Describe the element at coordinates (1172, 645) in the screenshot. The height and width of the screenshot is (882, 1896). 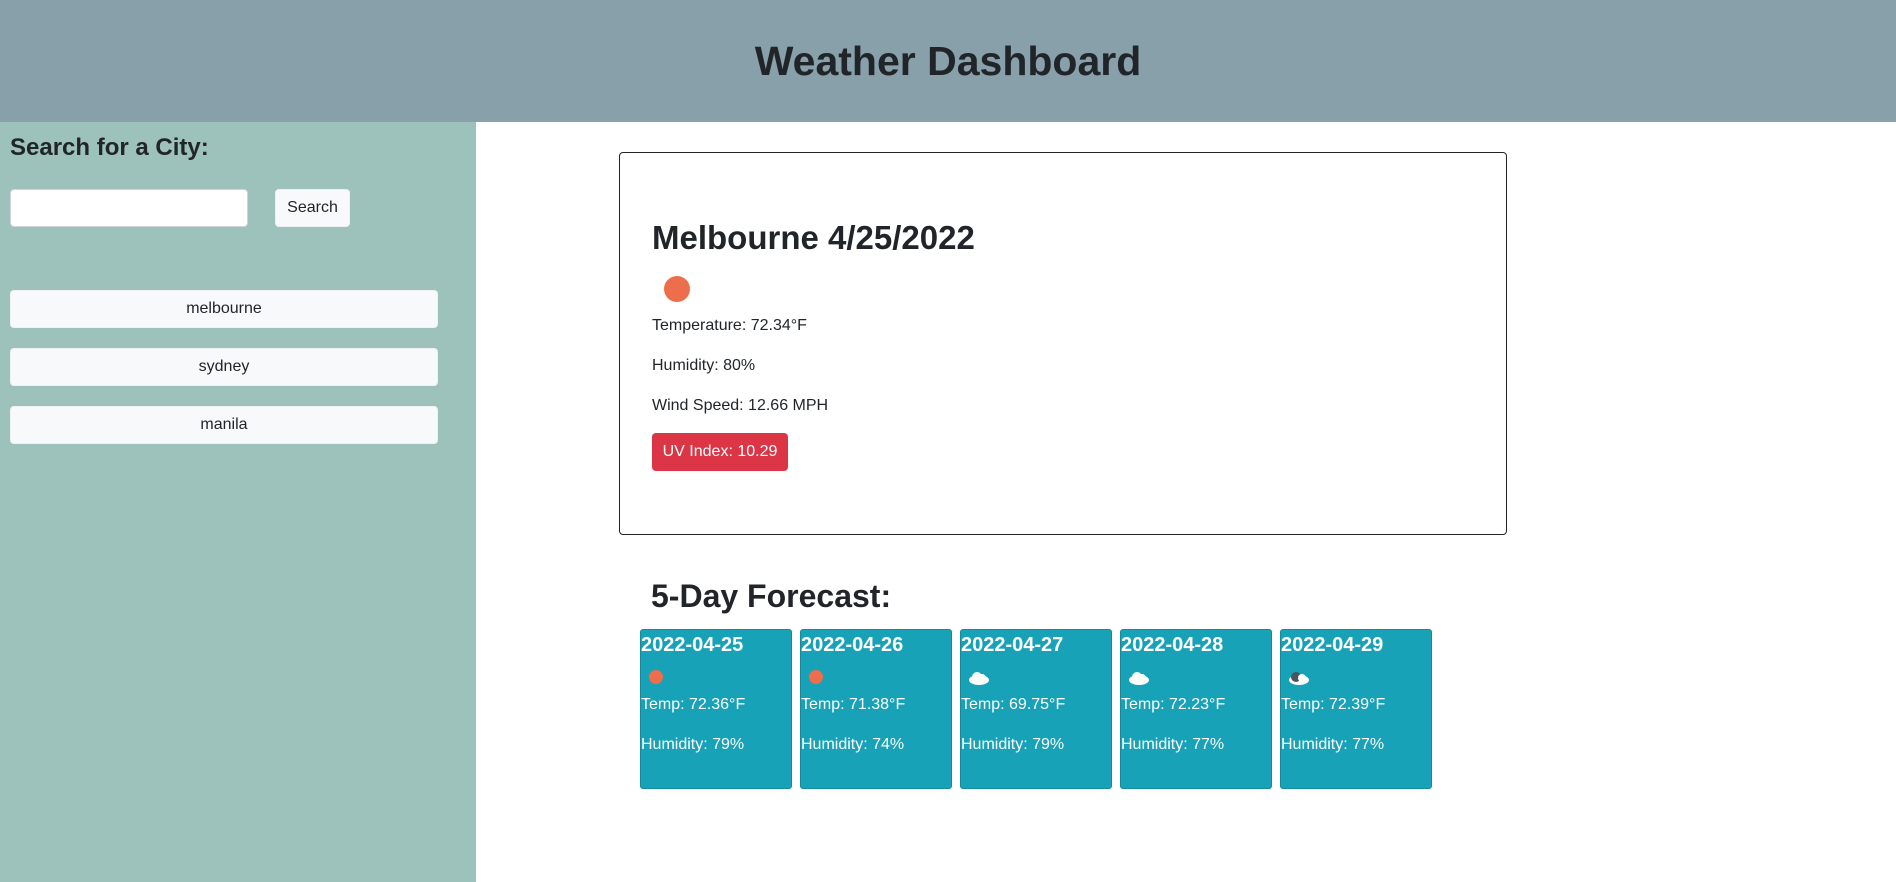
I see `forecast-date: 2022-04-28` at that location.